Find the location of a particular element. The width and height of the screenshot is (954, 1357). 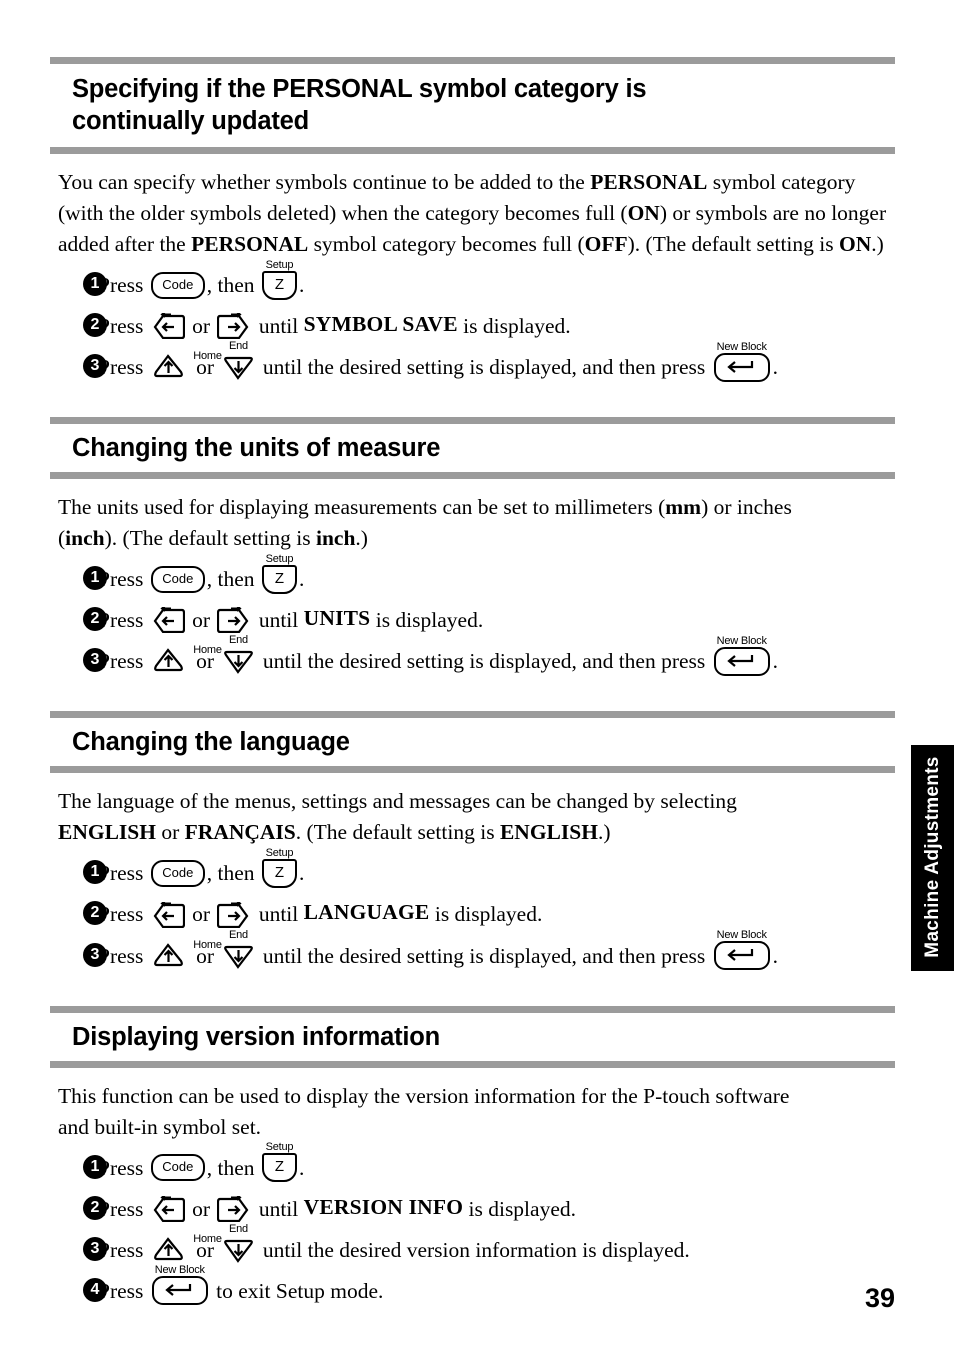

page-number: 39 is located at coordinates (879, 1298).